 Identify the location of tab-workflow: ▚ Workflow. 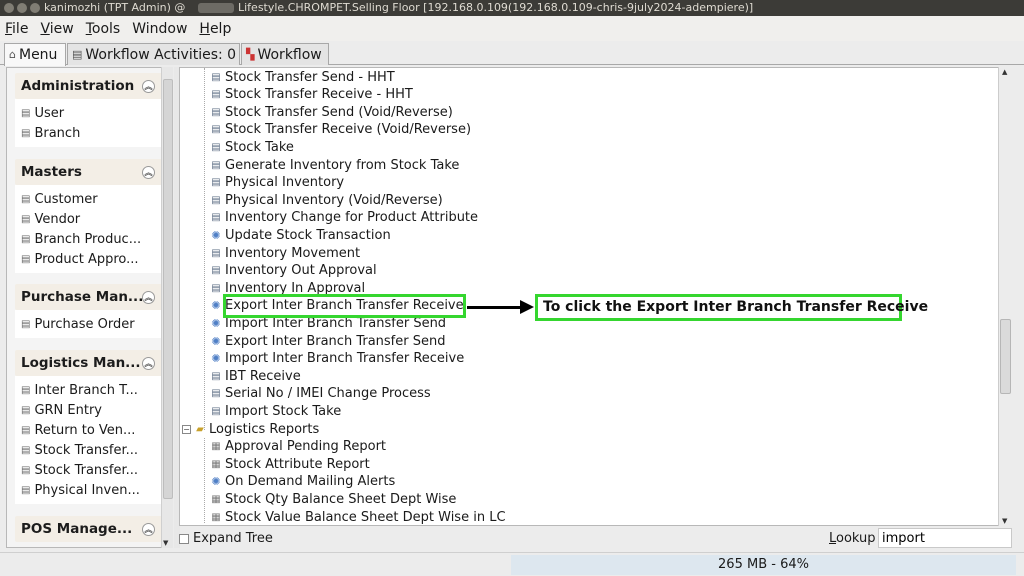
(285, 54).